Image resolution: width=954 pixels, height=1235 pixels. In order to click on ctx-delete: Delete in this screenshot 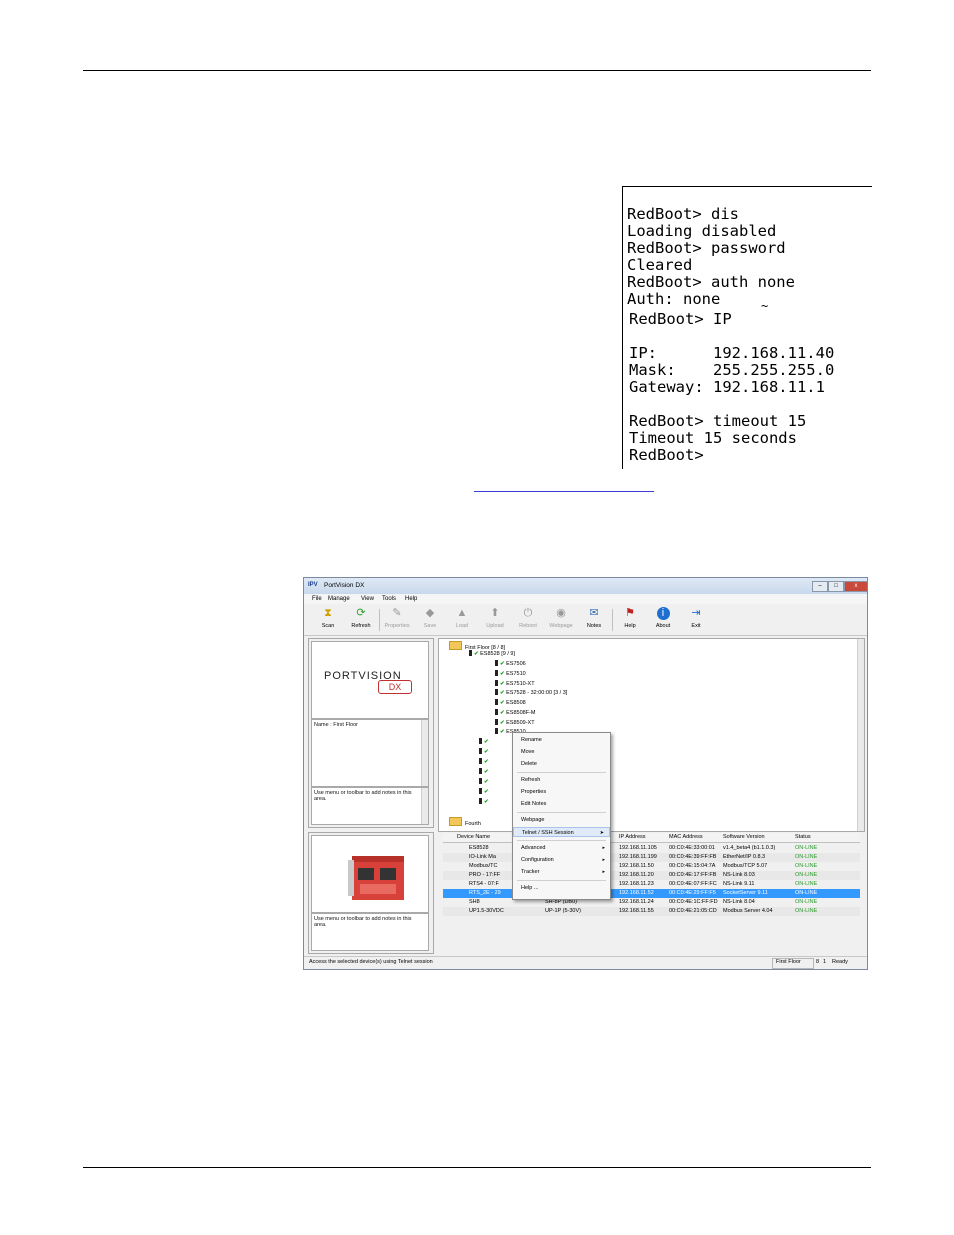, I will do `click(561, 764)`.